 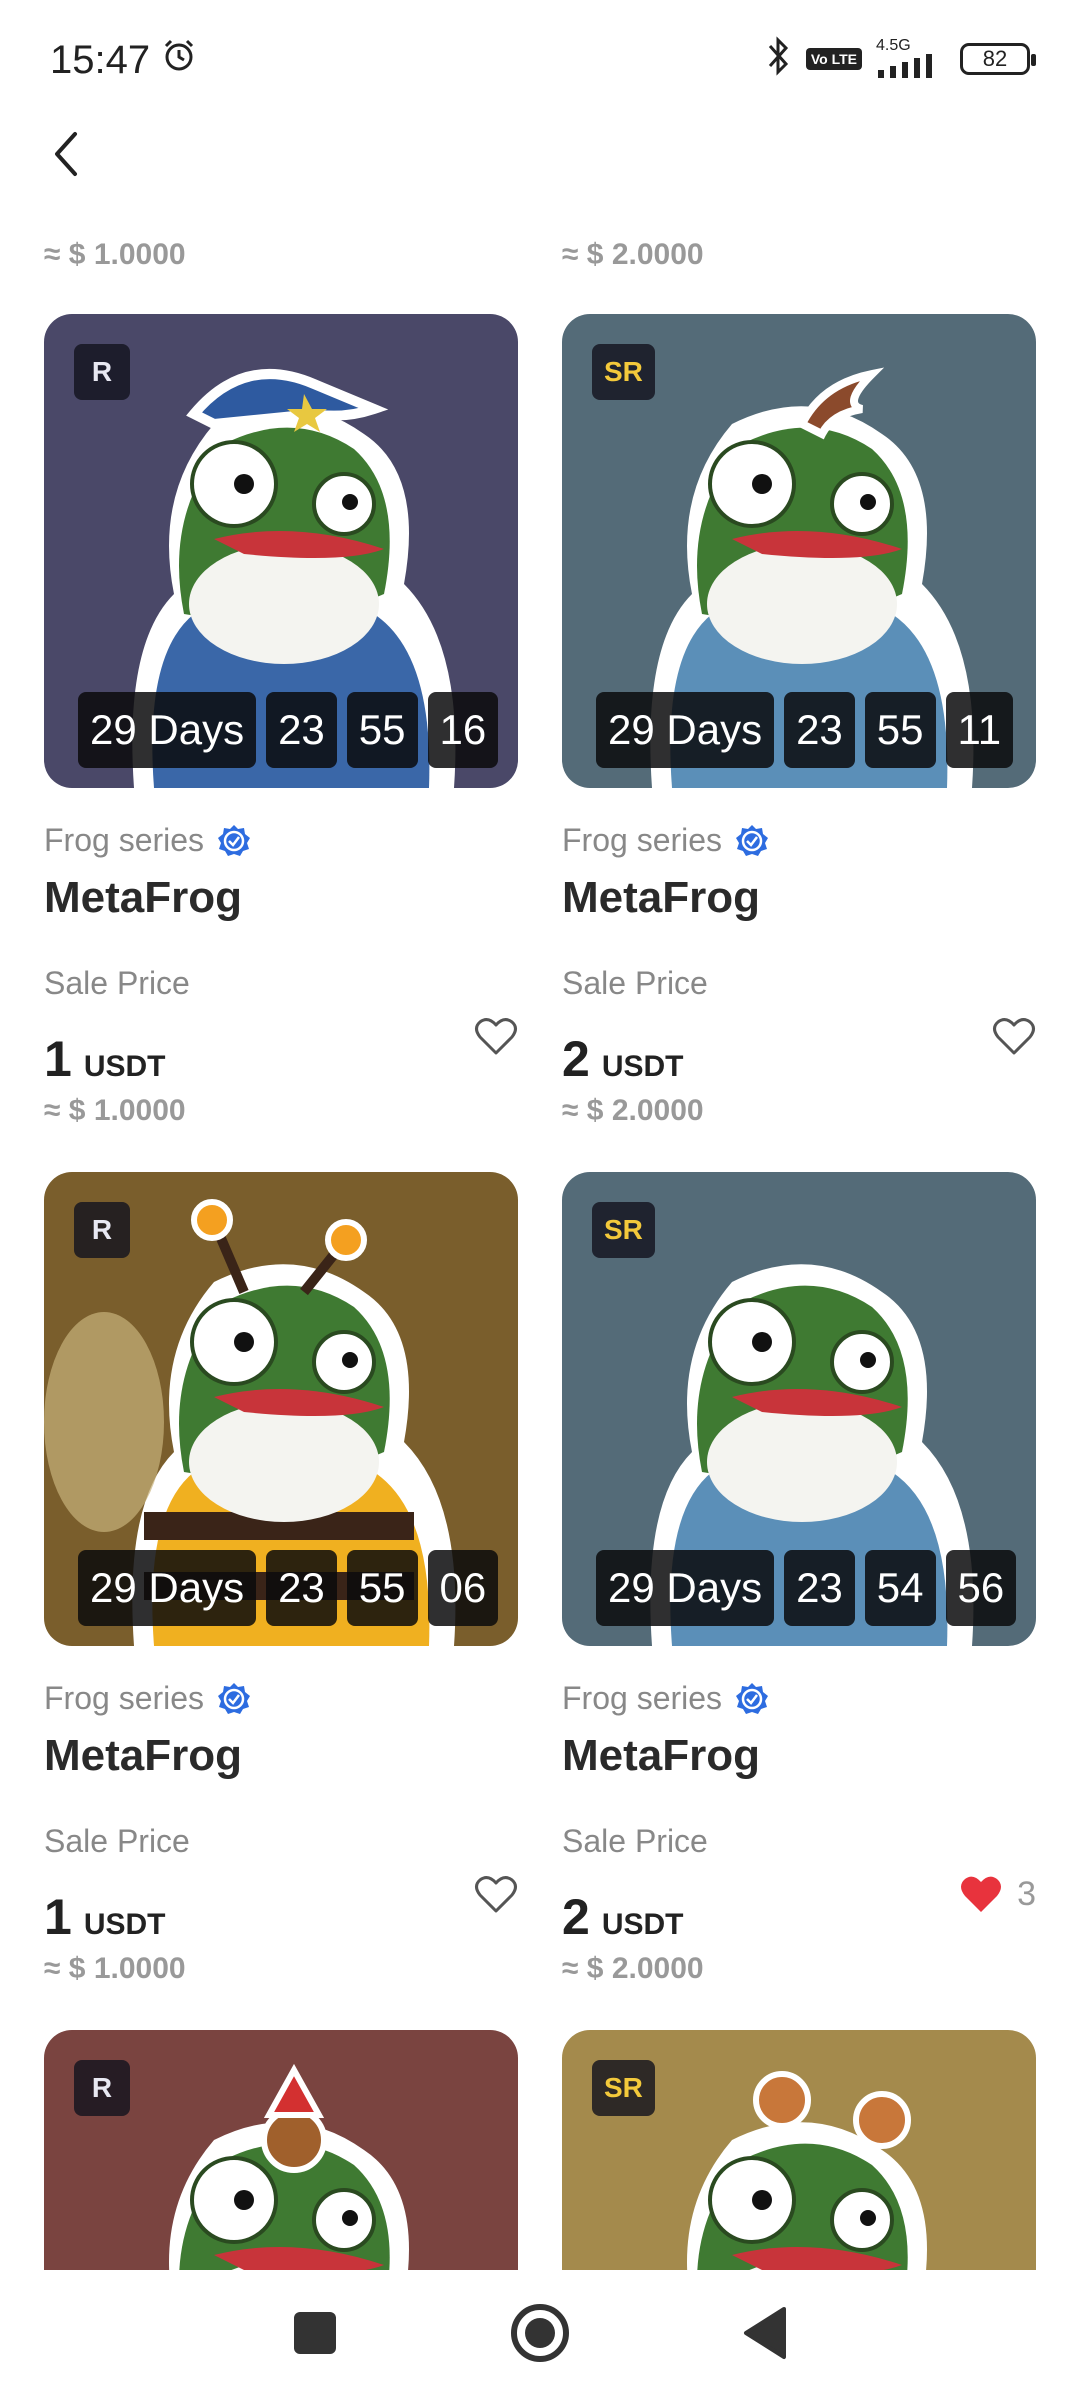 What do you see at coordinates (288, 730) in the screenshot?
I see `countdown-timer: 29 Days 23 55 16` at bounding box center [288, 730].